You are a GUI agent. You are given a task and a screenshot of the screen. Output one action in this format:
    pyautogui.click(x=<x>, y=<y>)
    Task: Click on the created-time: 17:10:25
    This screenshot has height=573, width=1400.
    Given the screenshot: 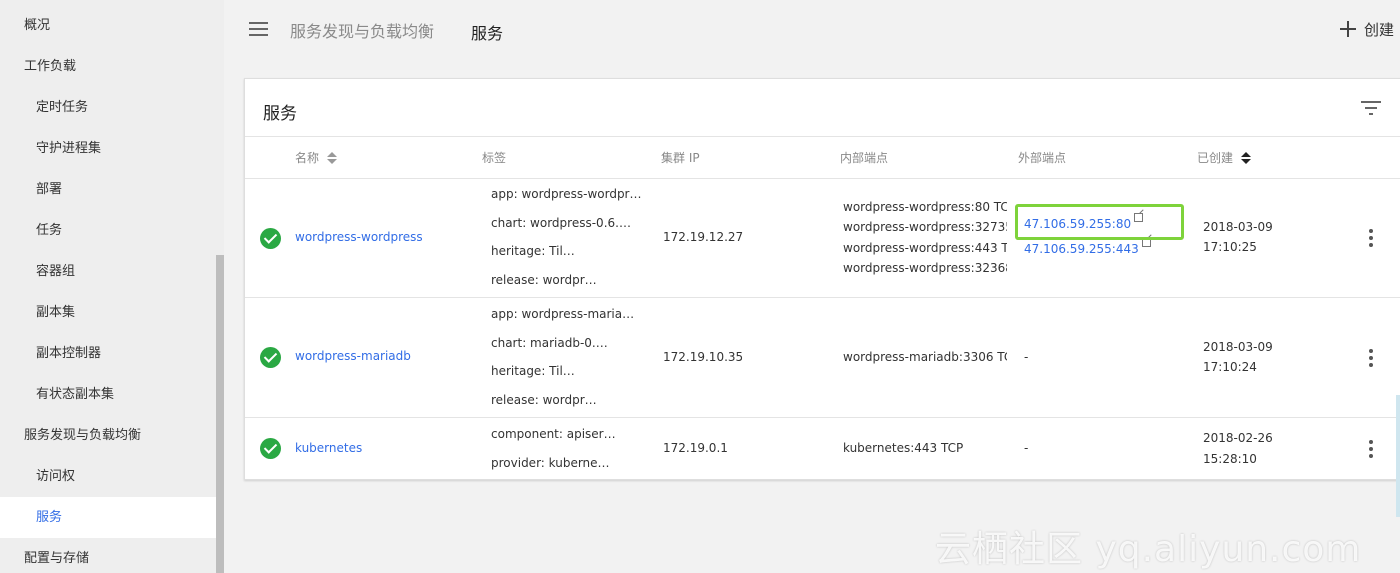 What is the action you would take?
    pyautogui.click(x=1230, y=247)
    